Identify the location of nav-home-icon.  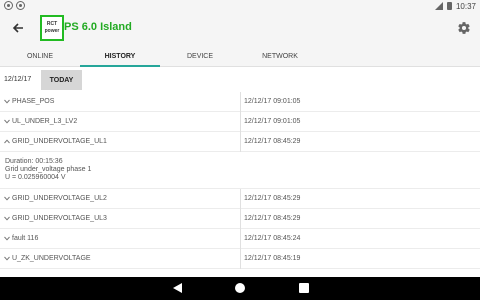
(240, 288).